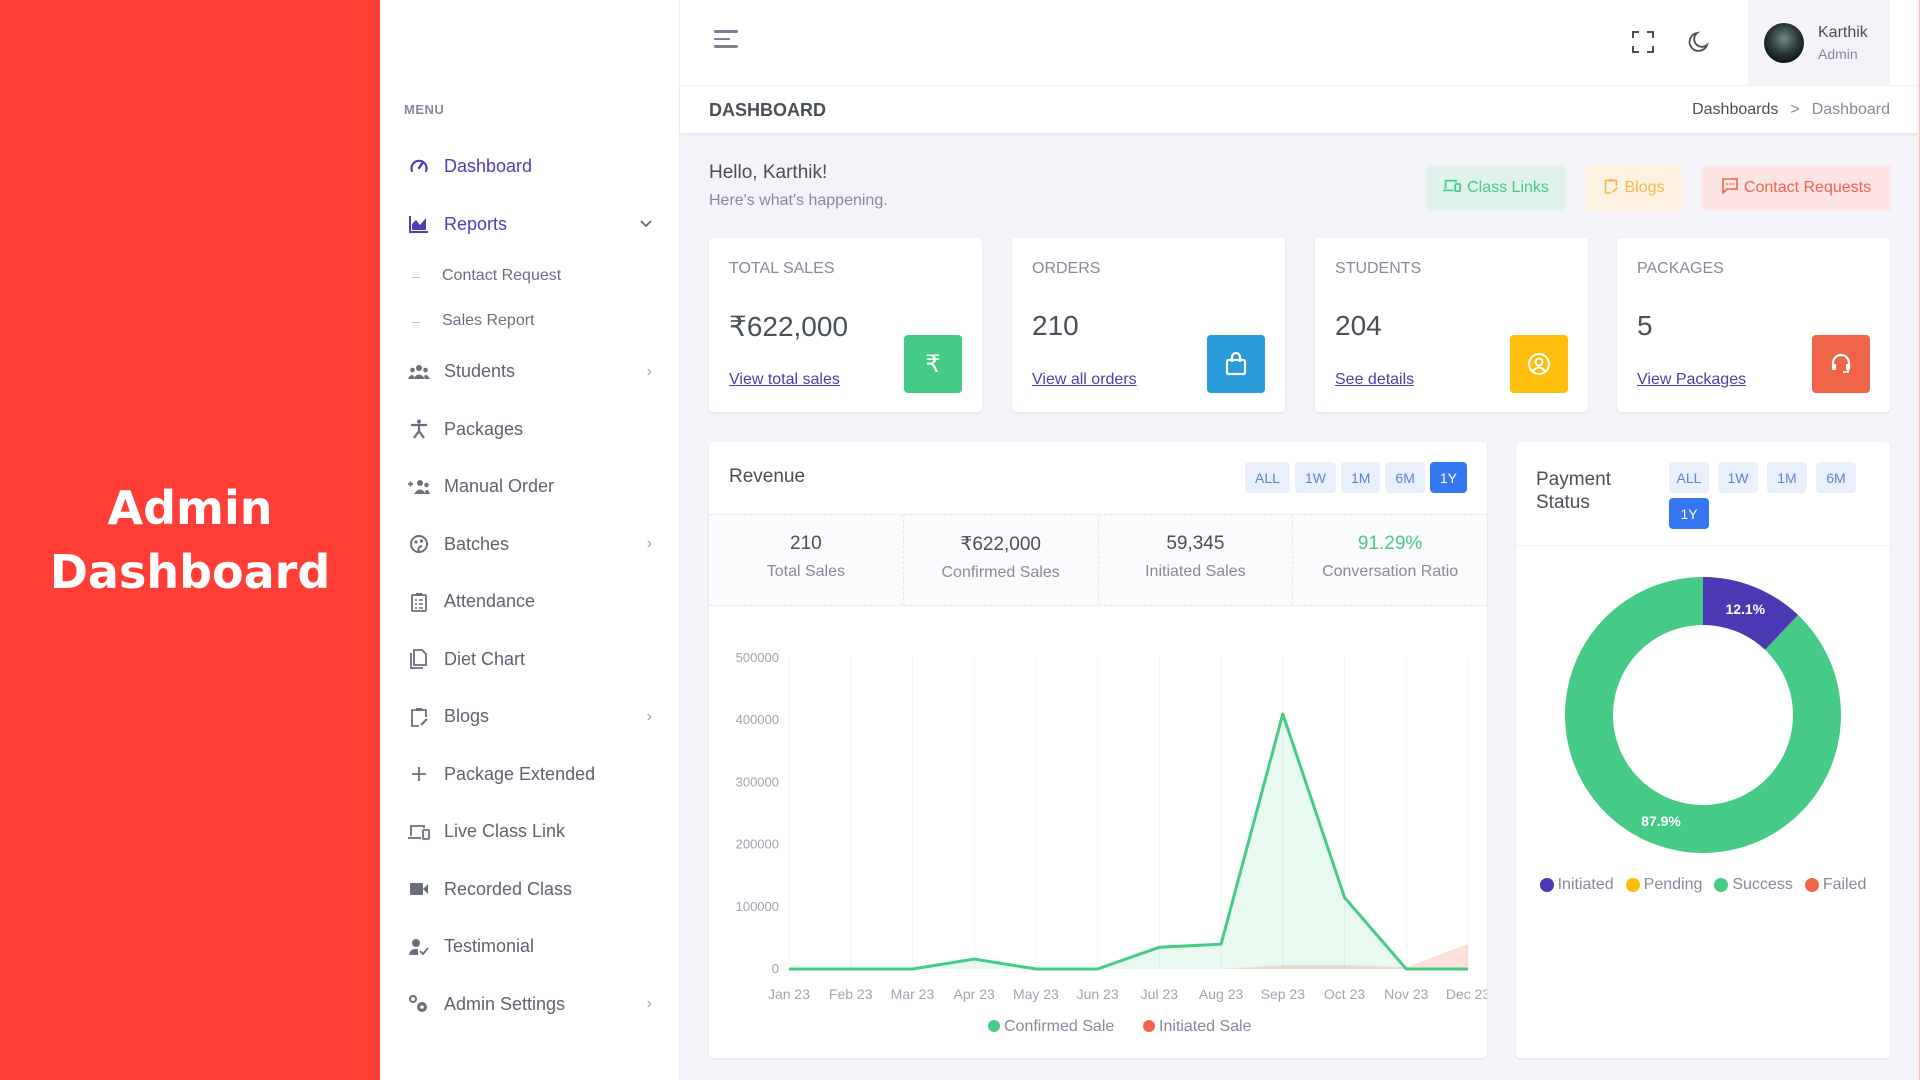 The height and width of the screenshot is (1080, 1920). I want to click on sidebar-item-label: Reports, so click(476, 223).